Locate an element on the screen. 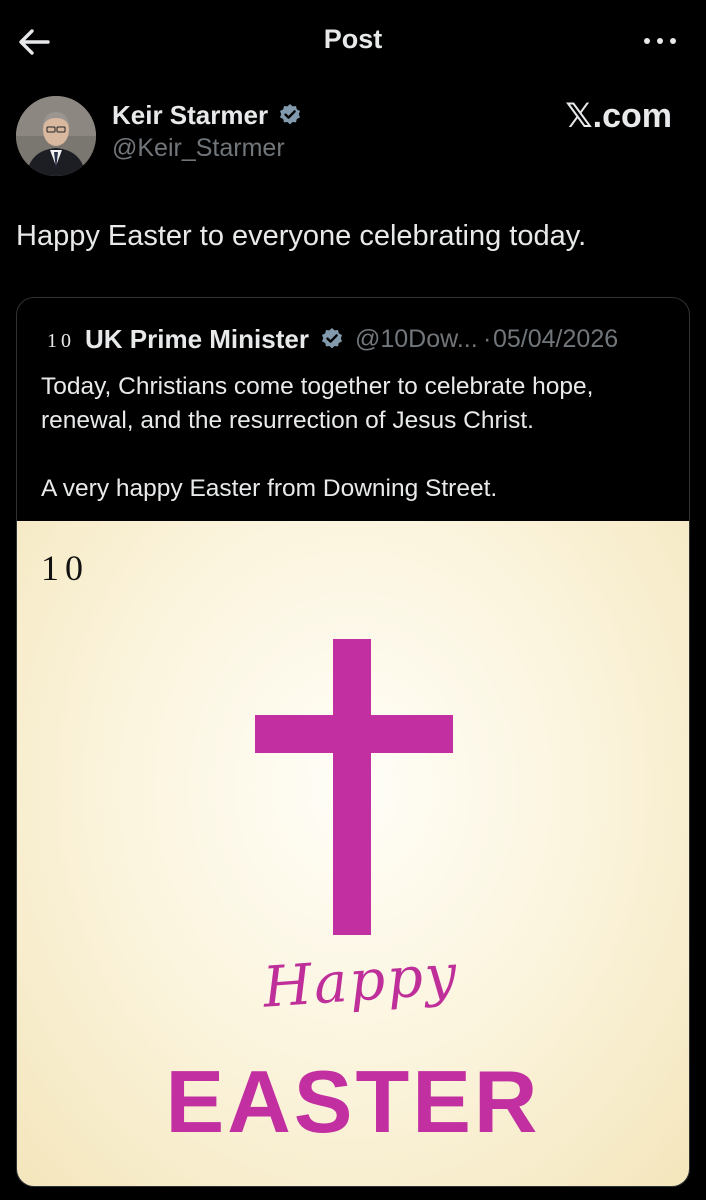 The height and width of the screenshot is (1200, 706). top-bar: Post is located at coordinates (353, 40).